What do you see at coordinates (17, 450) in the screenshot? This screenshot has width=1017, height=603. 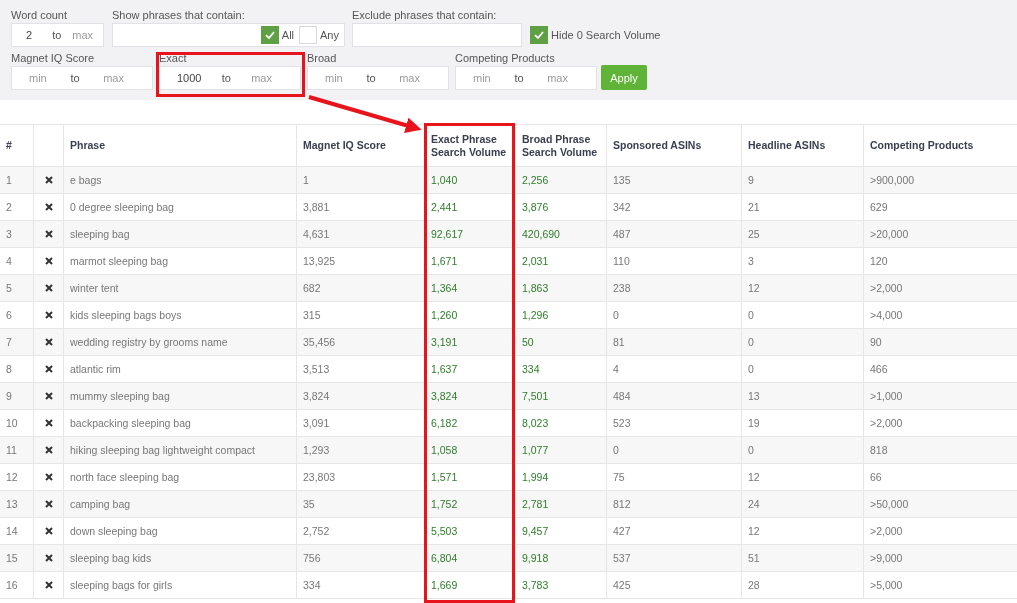 I see `table-cell: 11` at bounding box center [17, 450].